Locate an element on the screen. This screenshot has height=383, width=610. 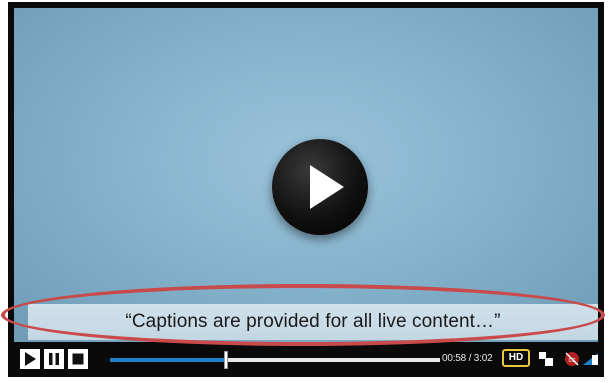
settings-icon is located at coordinates (546, 359).